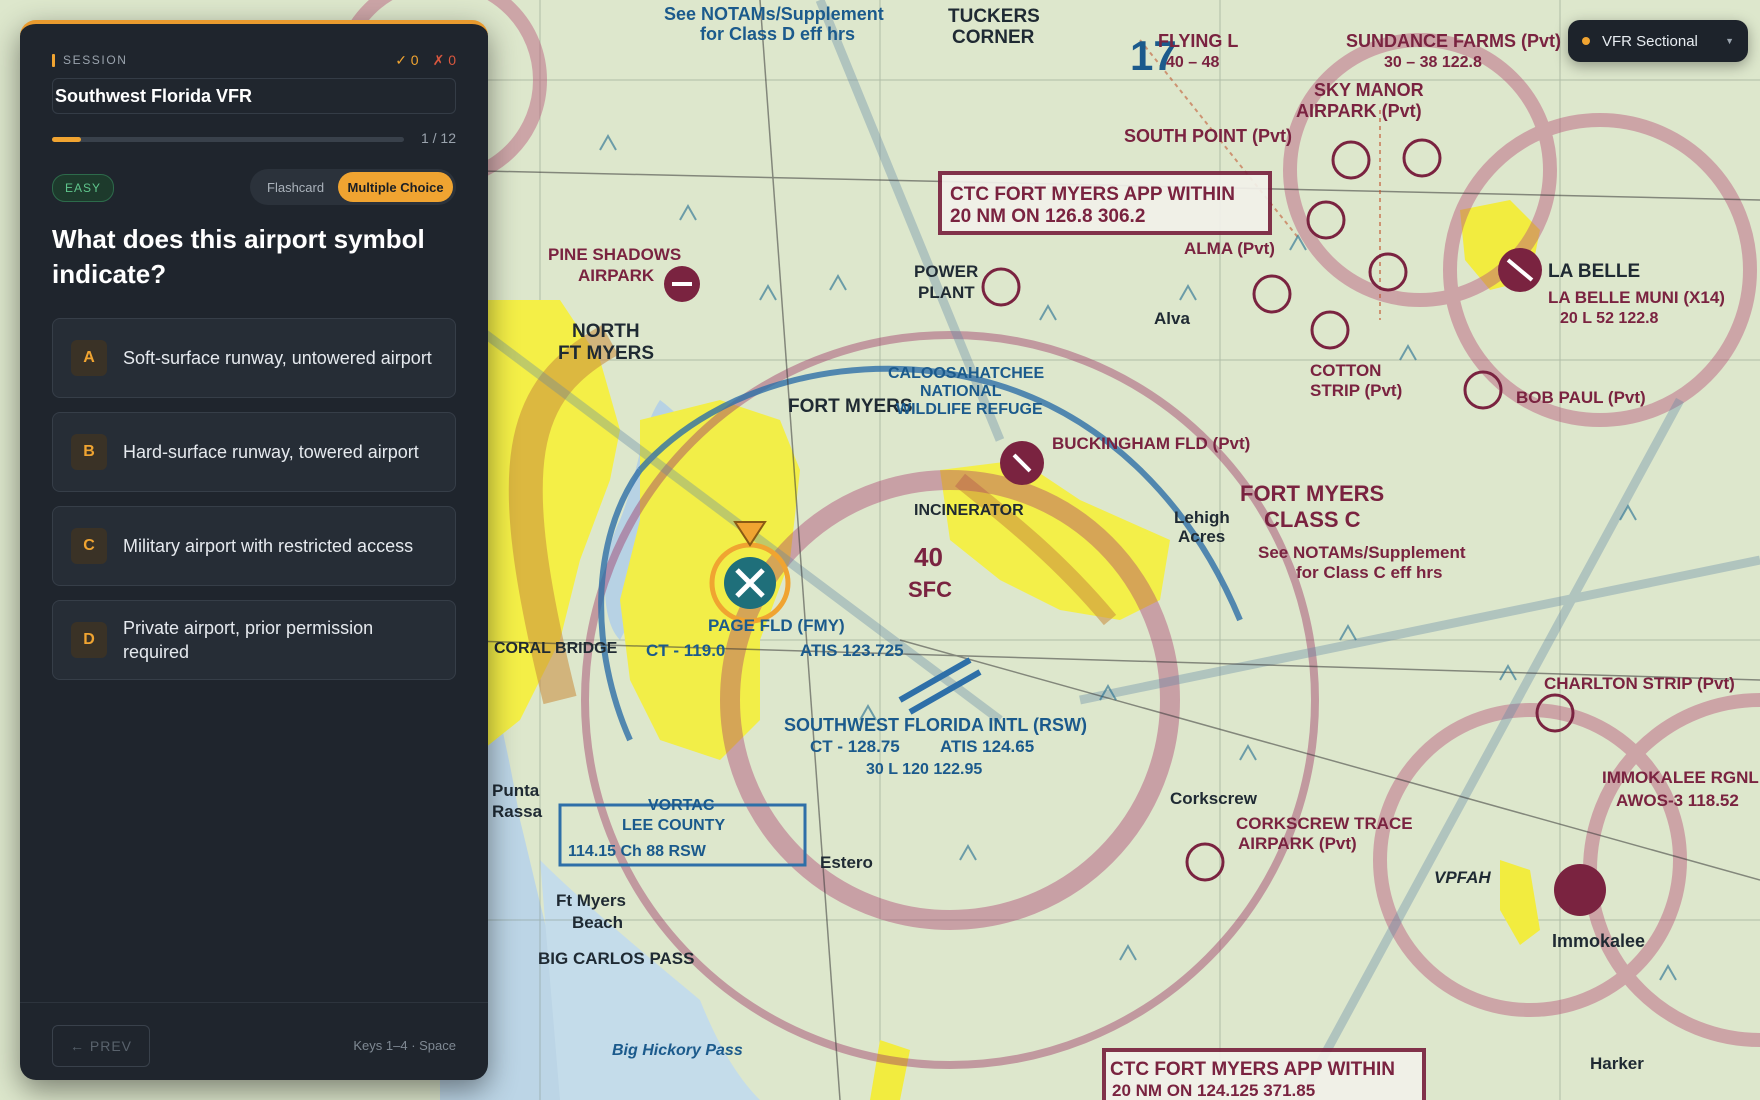  What do you see at coordinates (685, 650) in the screenshot?
I see `map-label-ct-119: CT - 119.0` at bounding box center [685, 650].